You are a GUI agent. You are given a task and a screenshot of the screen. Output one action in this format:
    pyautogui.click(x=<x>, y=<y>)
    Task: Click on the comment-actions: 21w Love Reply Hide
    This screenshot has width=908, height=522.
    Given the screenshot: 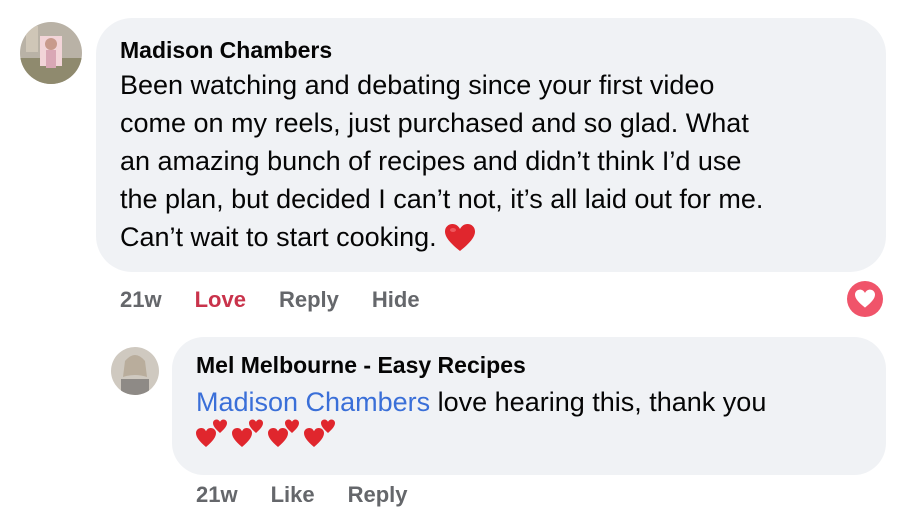 What is the action you would take?
    pyautogui.click(x=286, y=300)
    